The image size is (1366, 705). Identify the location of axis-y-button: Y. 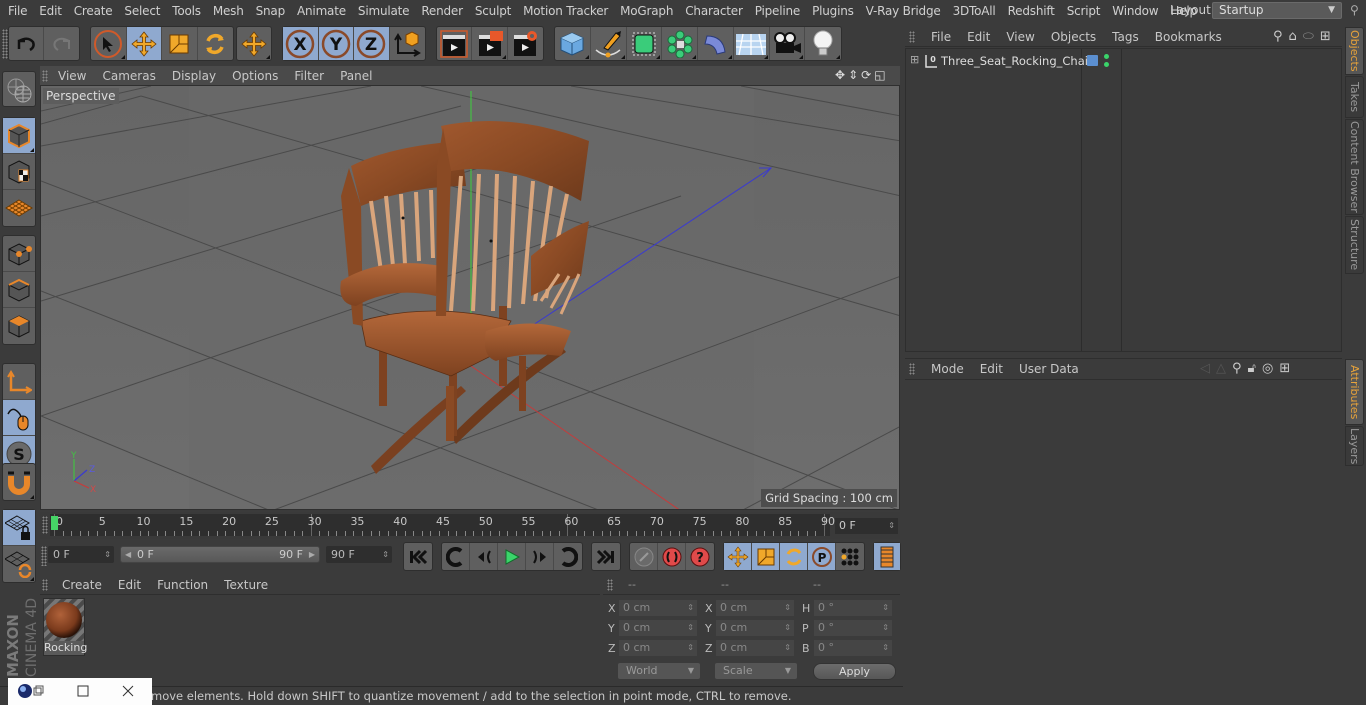
(336, 43).